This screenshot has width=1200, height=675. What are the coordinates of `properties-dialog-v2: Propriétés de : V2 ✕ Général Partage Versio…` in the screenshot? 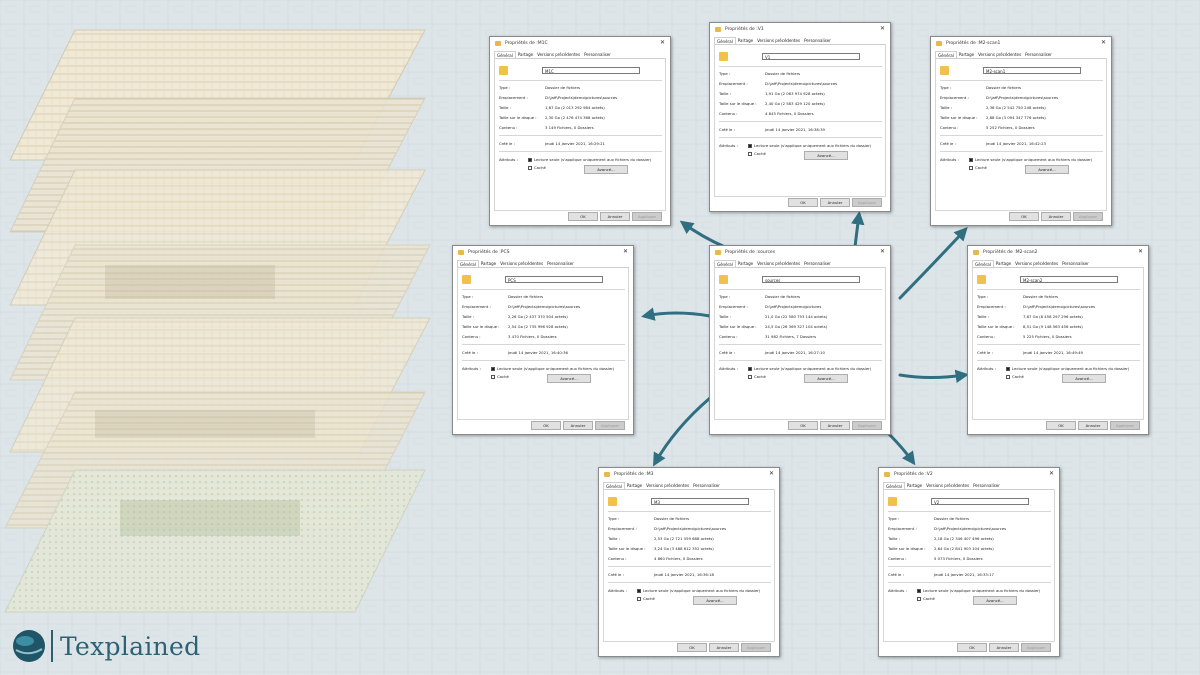 It's located at (969, 562).